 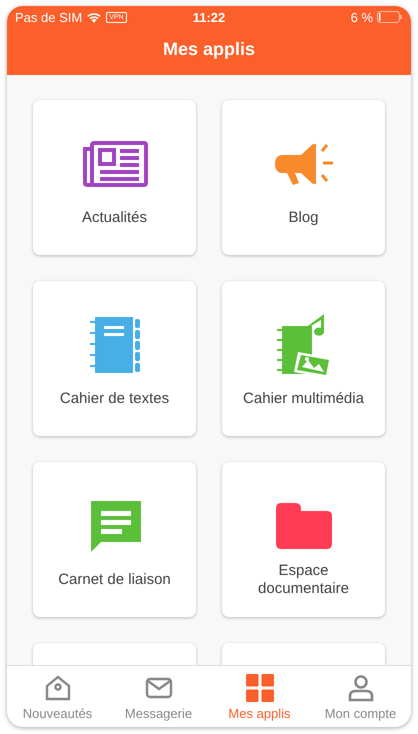 I want to click on app-label: Cahier multimédia, so click(x=303, y=399).